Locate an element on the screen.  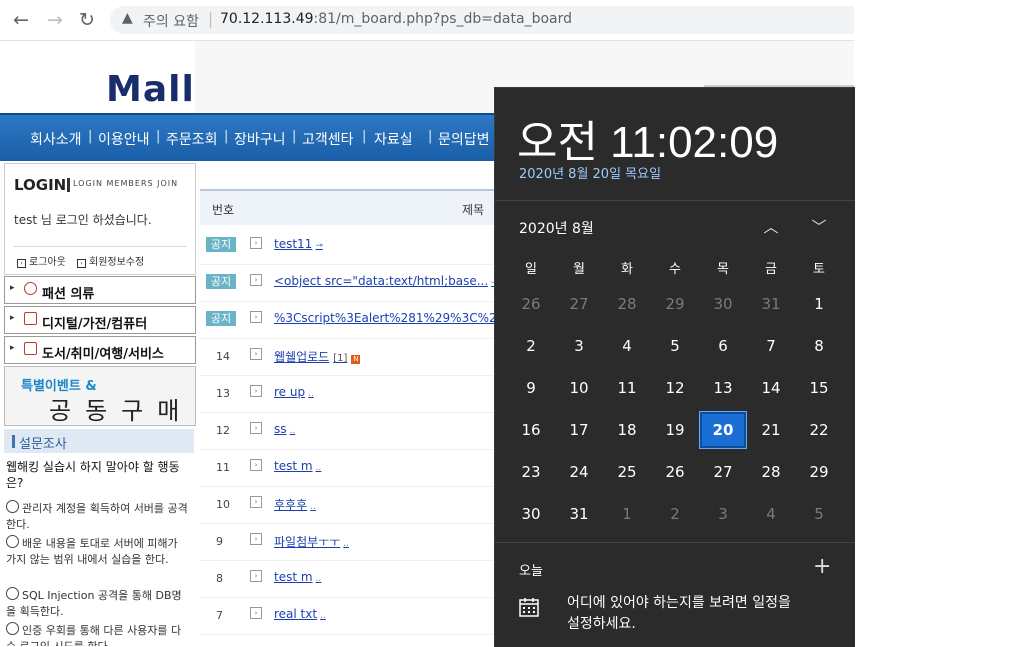
event-banner: 특별이벤트 & 공동구매 is located at coordinates (100, 396).